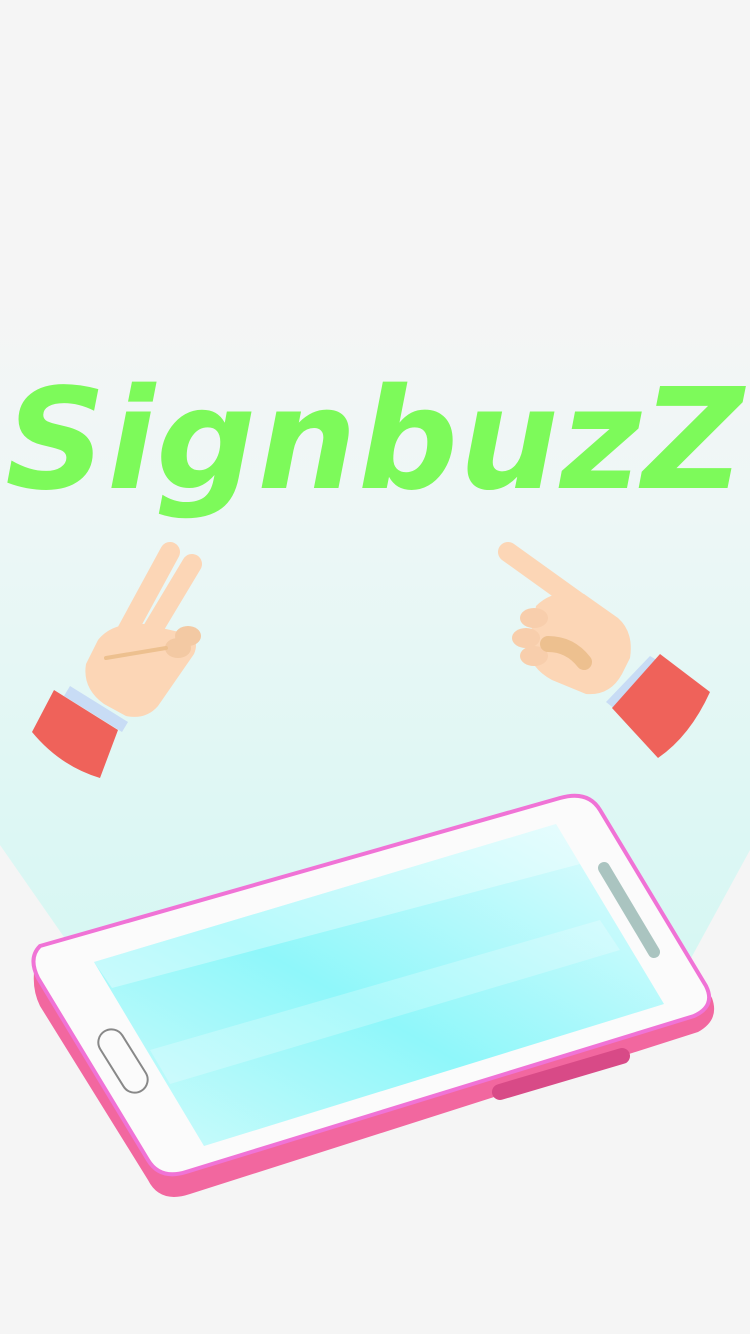 The width and height of the screenshot is (750, 1334). What do you see at coordinates (604, 650) in the screenshot?
I see `pointing-hand-icon` at bounding box center [604, 650].